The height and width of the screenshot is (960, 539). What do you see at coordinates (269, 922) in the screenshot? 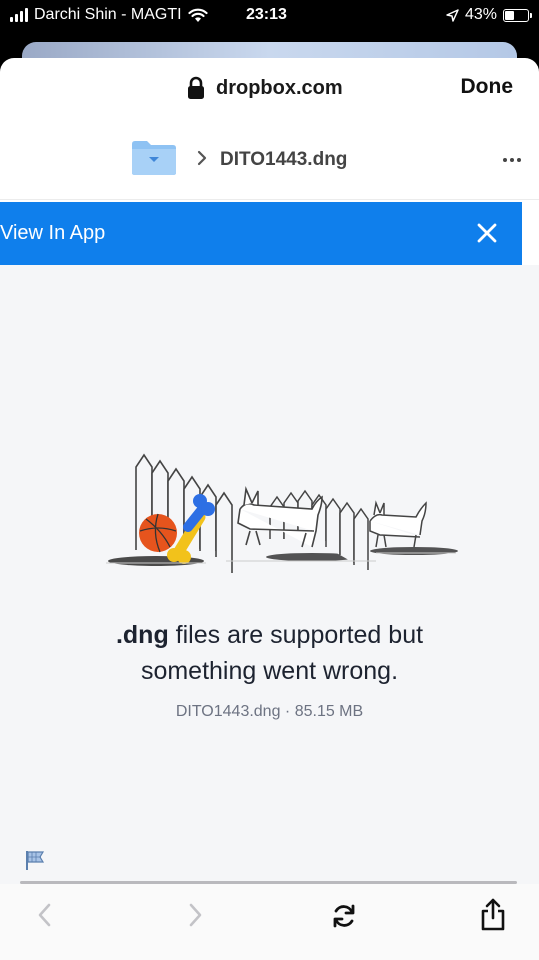
I see `browser-toolbar` at bounding box center [269, 922].